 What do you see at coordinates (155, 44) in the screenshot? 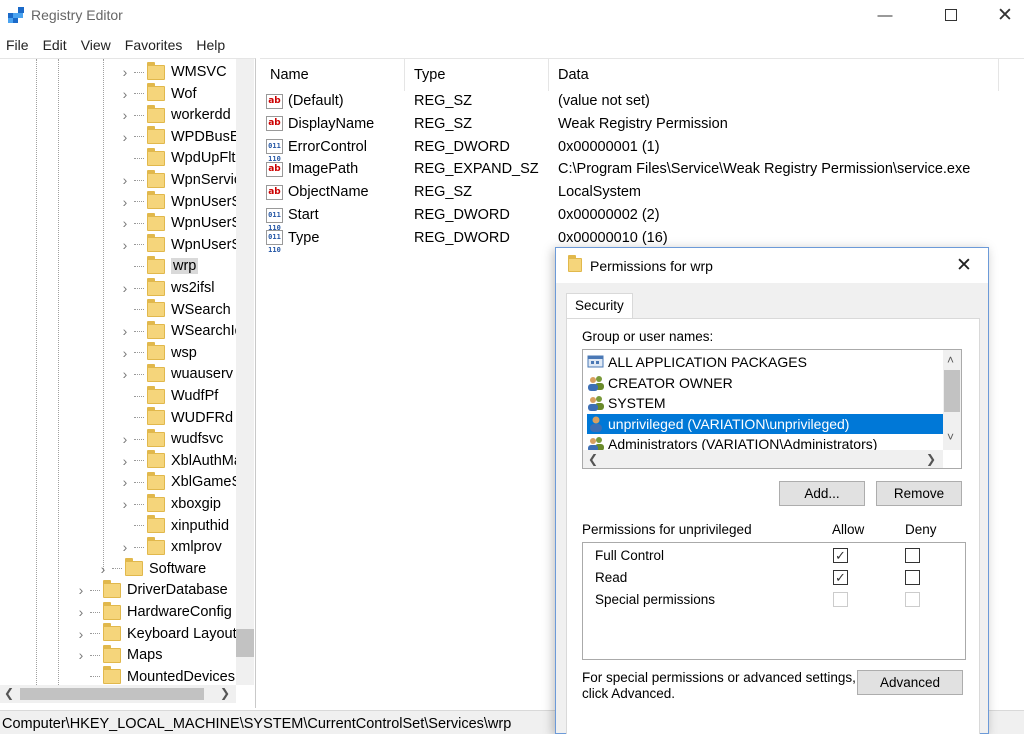
I see `menu-favorites: Favorites` at bounding box center [155, 44].